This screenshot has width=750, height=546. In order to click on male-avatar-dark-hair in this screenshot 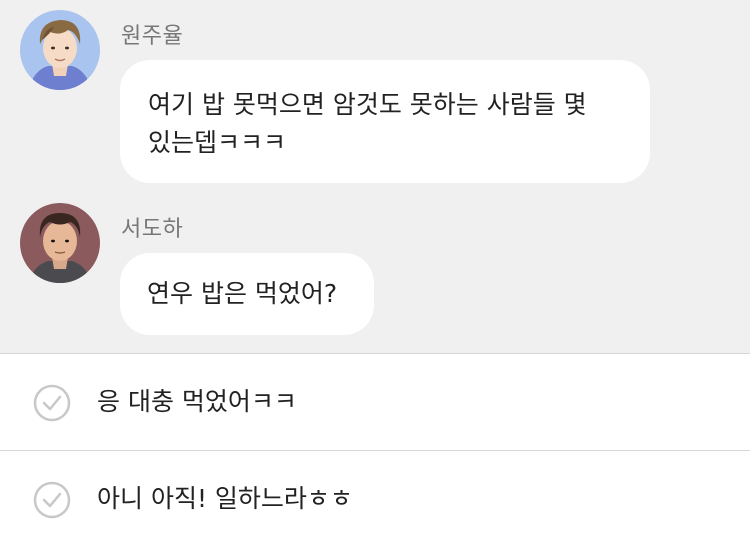, I will do `click(60, 243)`.